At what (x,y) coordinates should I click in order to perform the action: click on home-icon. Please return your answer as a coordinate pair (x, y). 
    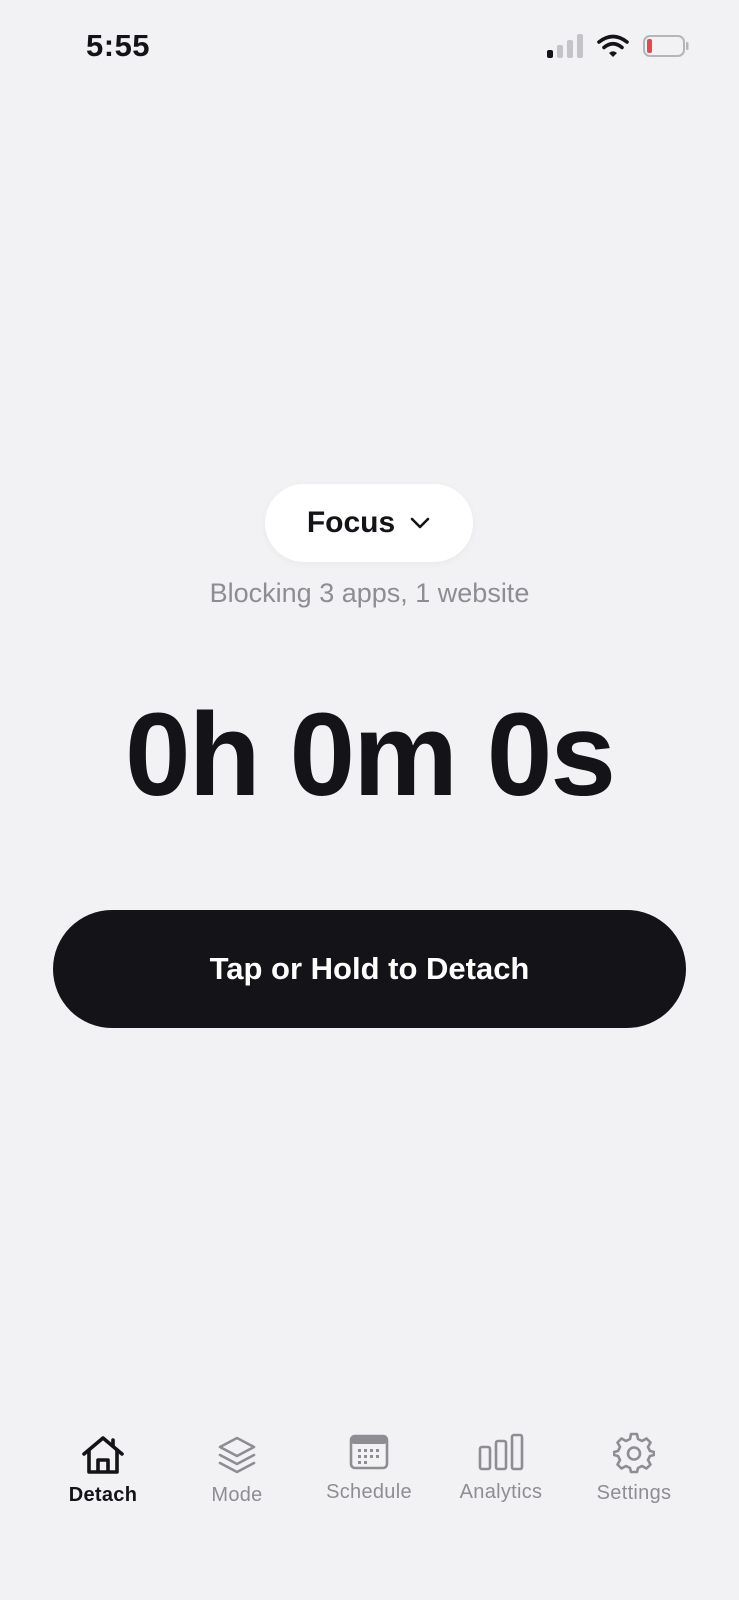
    Looking at the image, I should click on (103, 1455).